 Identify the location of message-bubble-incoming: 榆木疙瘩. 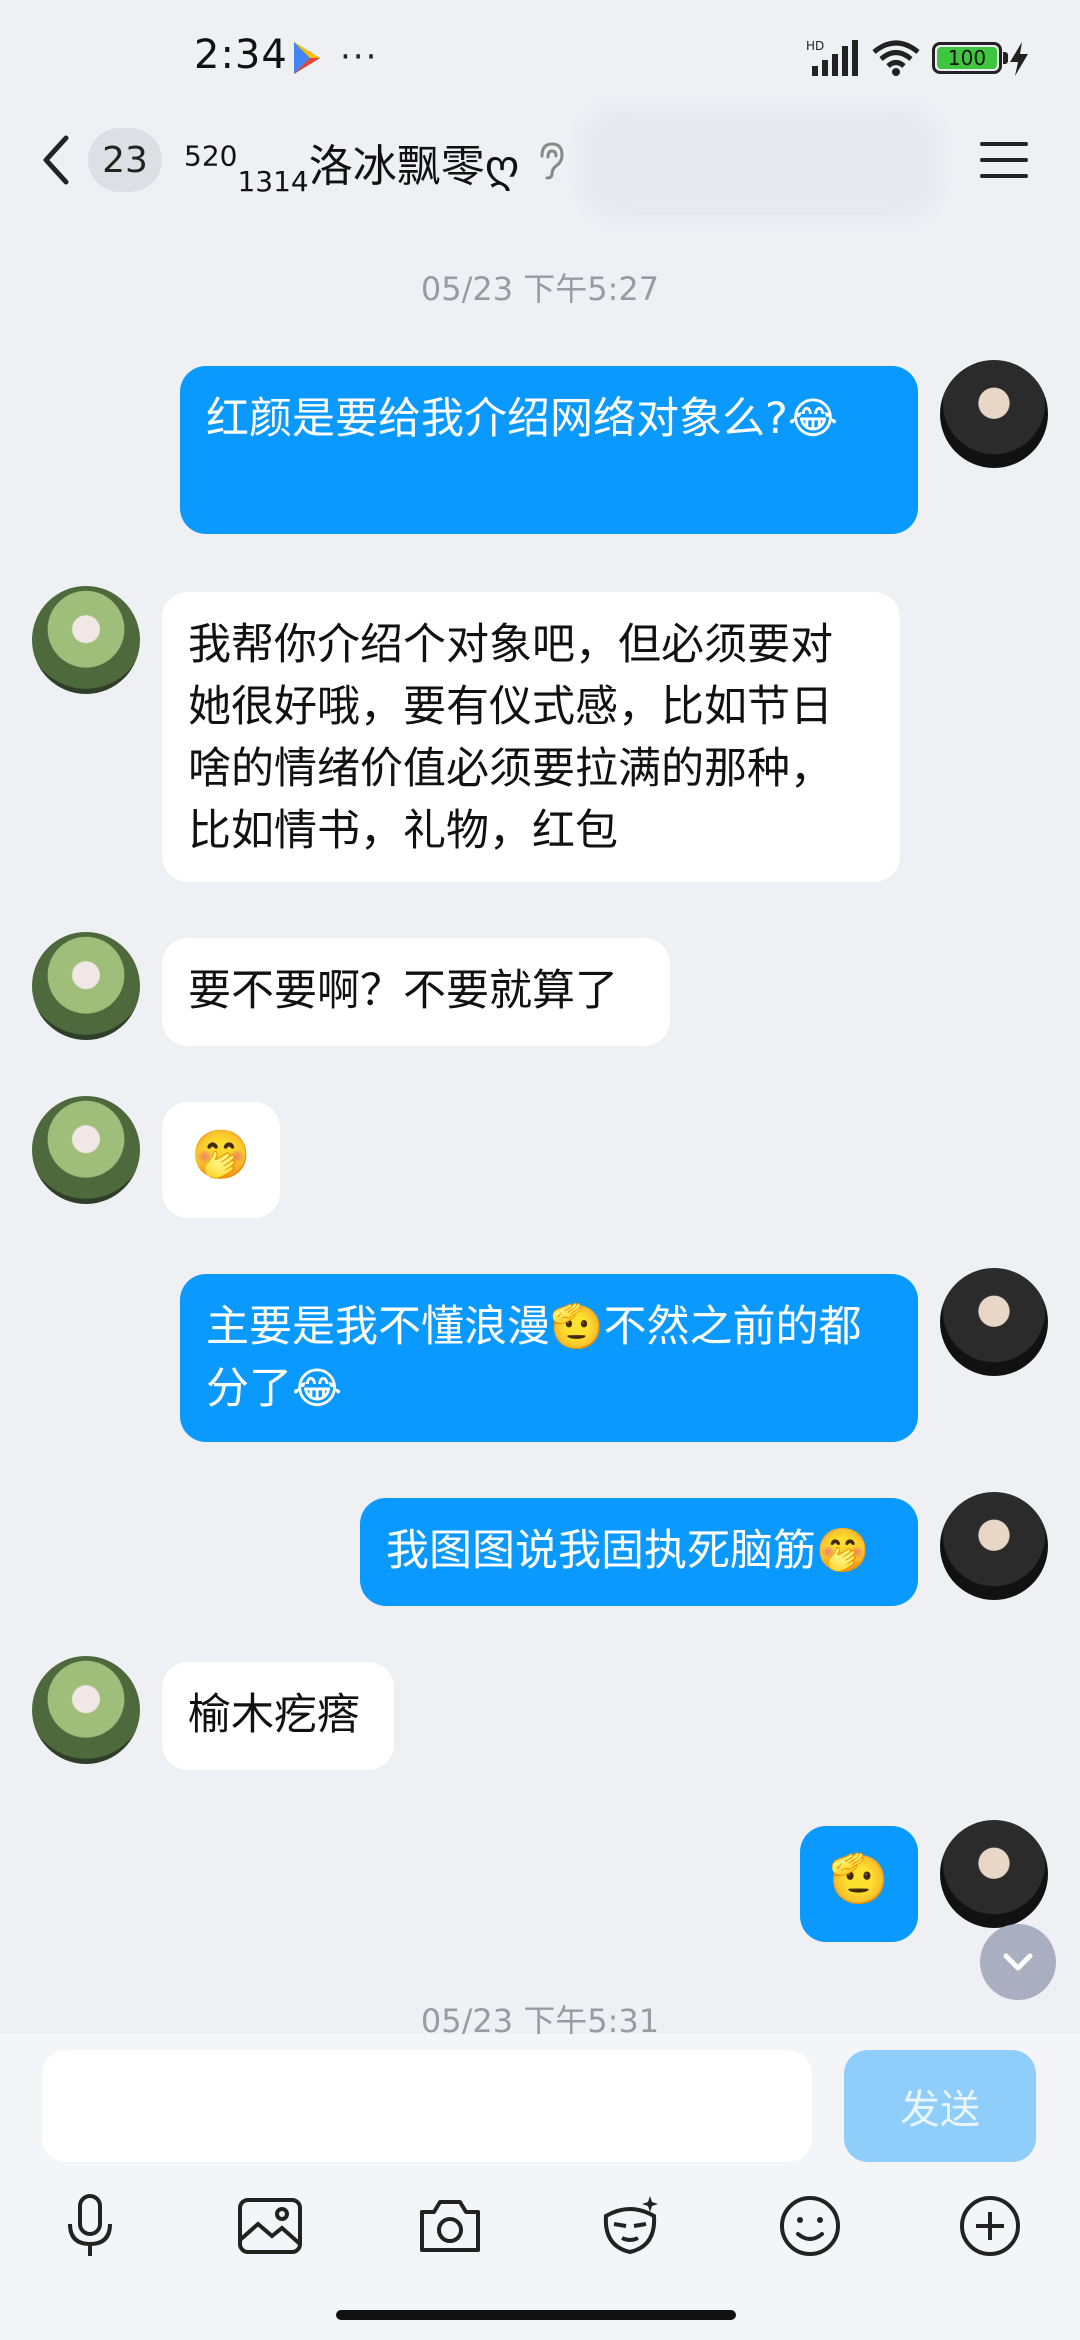
(278, 1716).